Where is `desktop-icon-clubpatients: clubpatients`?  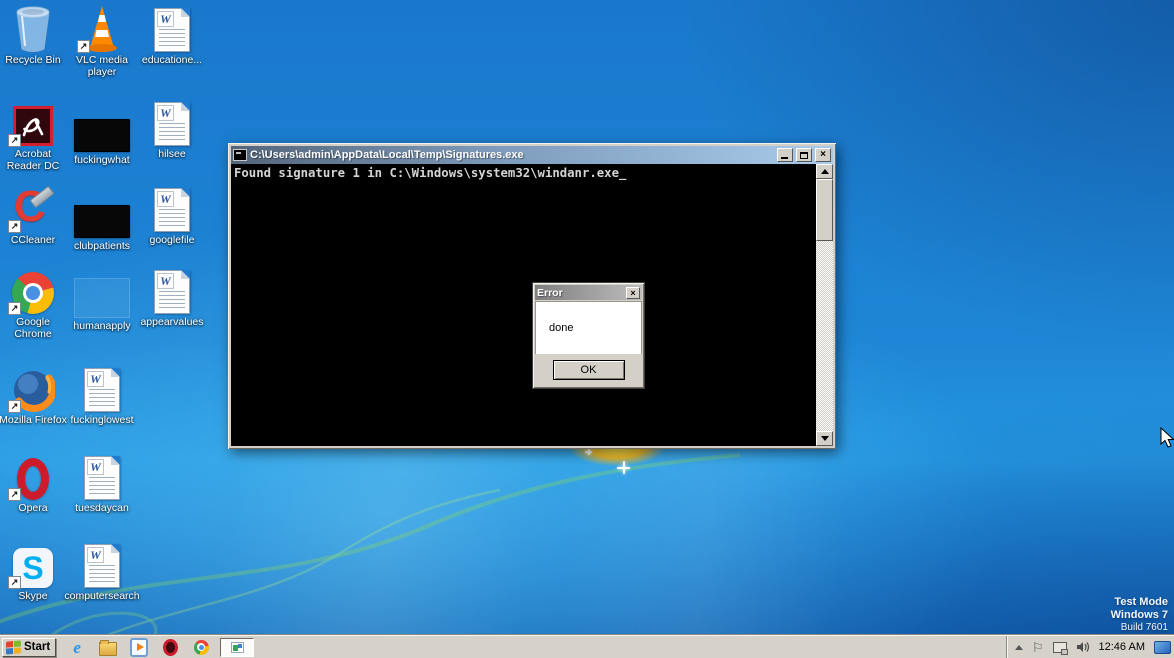 desktop-icon-clubpatients: clubpatients is located at coordinates (102, 221).